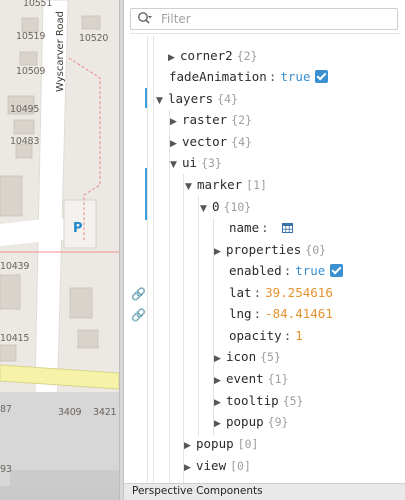 This screenshot has height=500, width=405. Describe the element at coordinates (278, 422) in the screenshot. I see `child-count: {9}` at that location.